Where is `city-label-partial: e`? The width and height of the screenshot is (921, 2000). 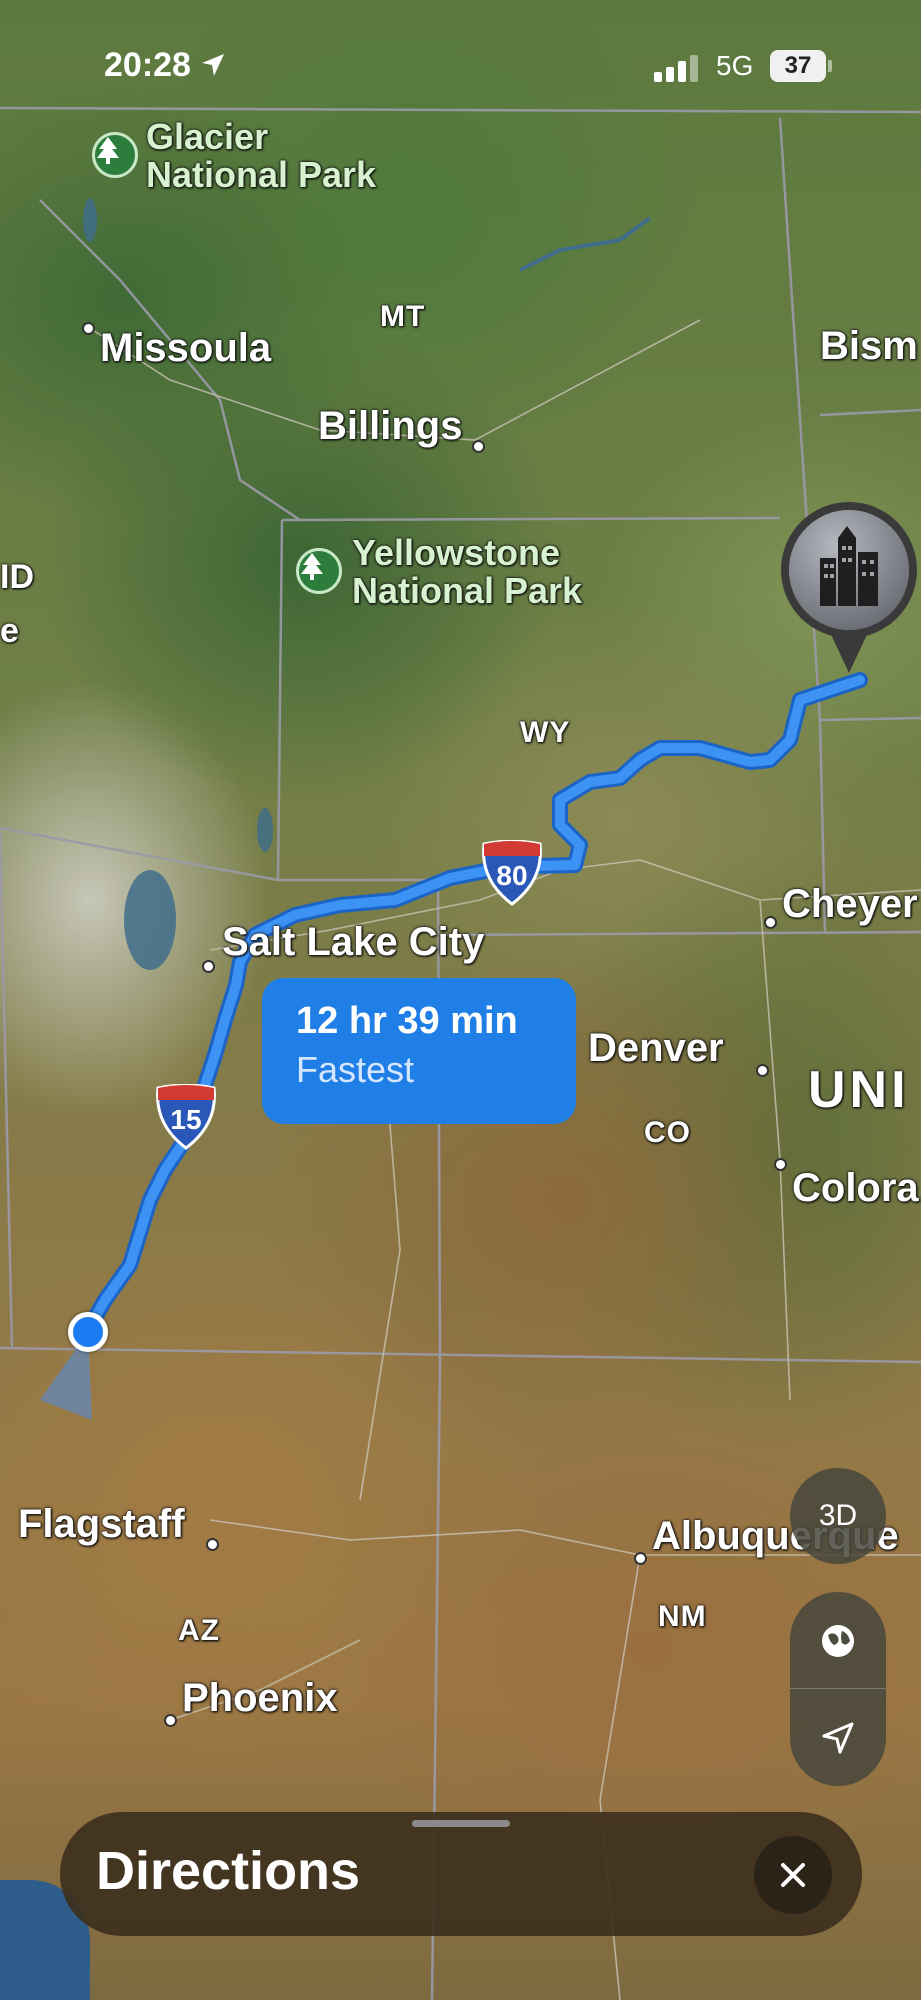
city-label-partial: e is located at coordinates (9, 631).